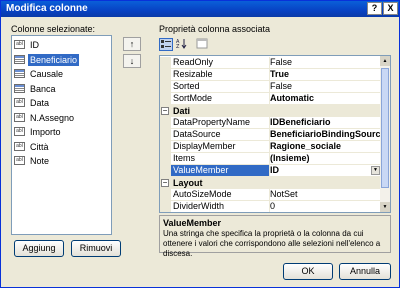 This screenshot has height=288, width=400. I want to click on property-name: Sorted, so click(220, 87).